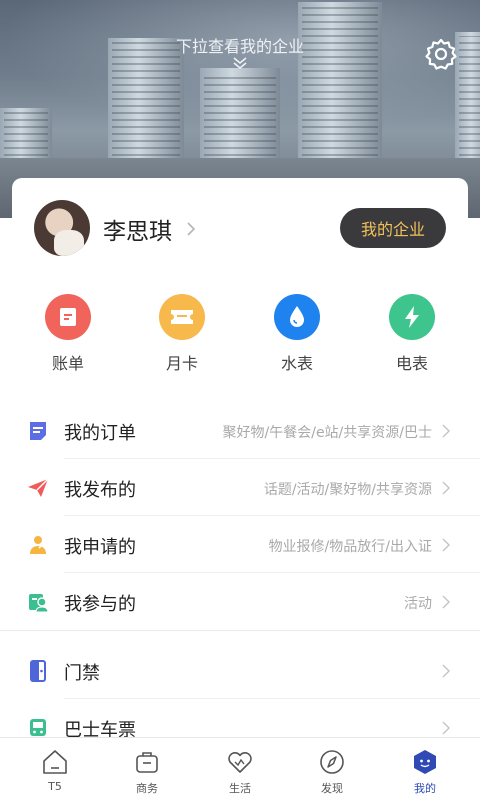 The image size is (480, 800). Describe the element at coordinates (240, 63) in the screenshot. I see `double-chevron-down-icon` at that location.